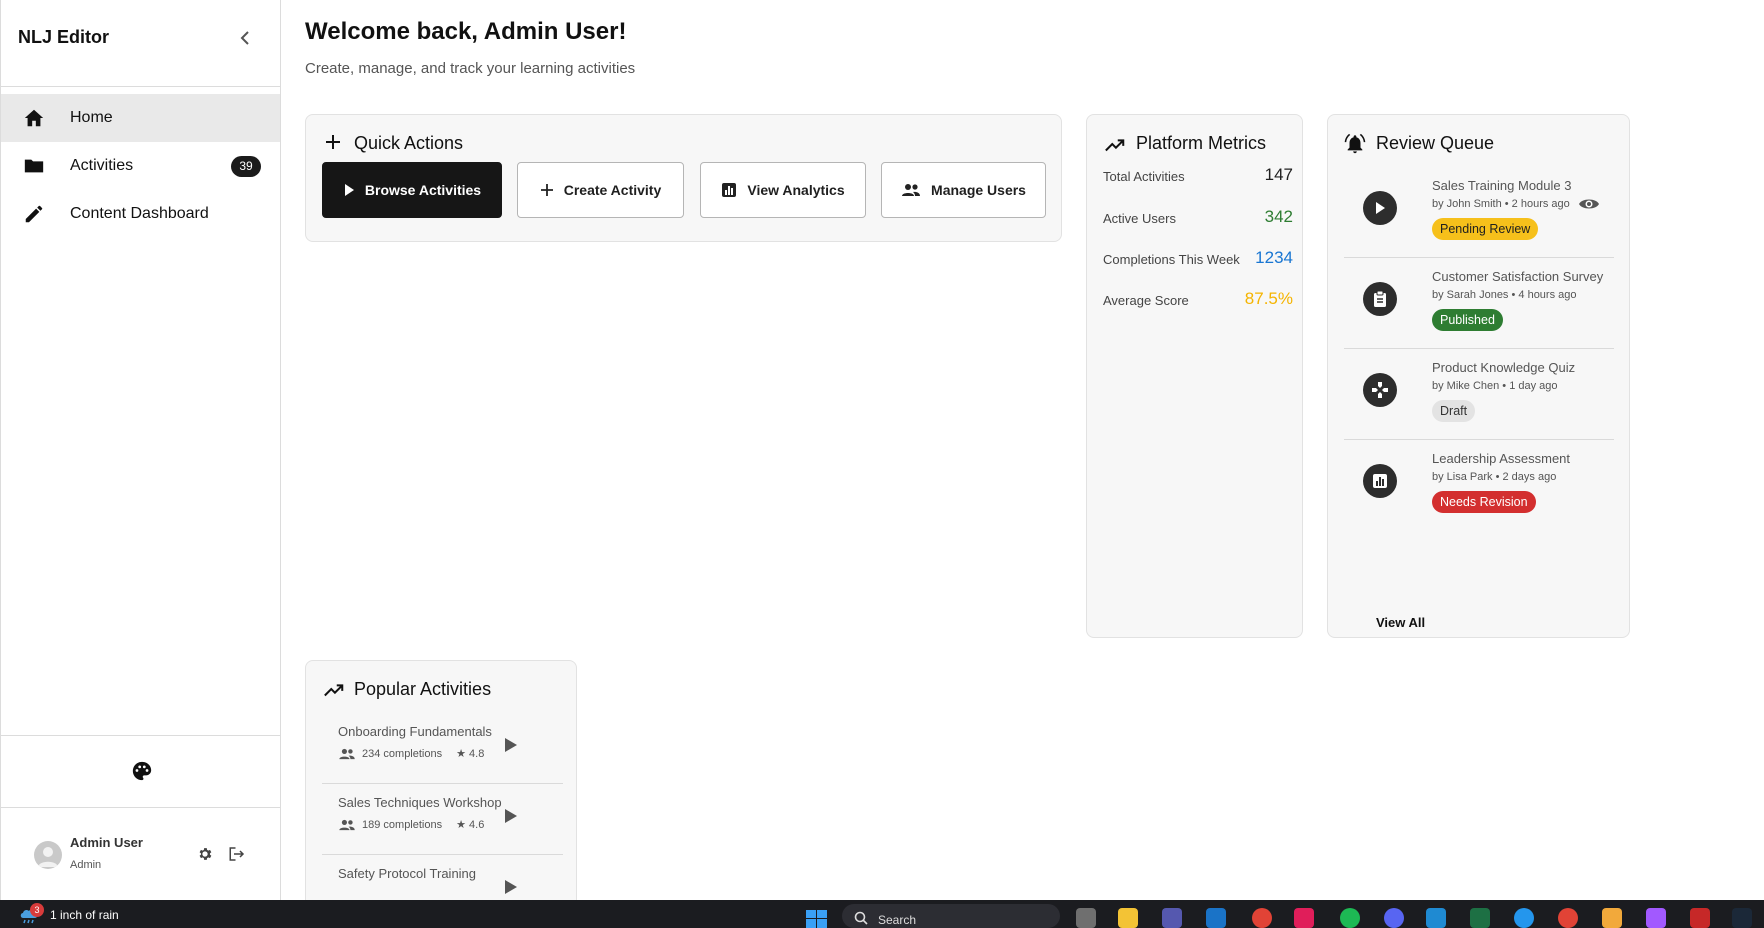  I want to click on task-view-icon, so click(1086, 918).